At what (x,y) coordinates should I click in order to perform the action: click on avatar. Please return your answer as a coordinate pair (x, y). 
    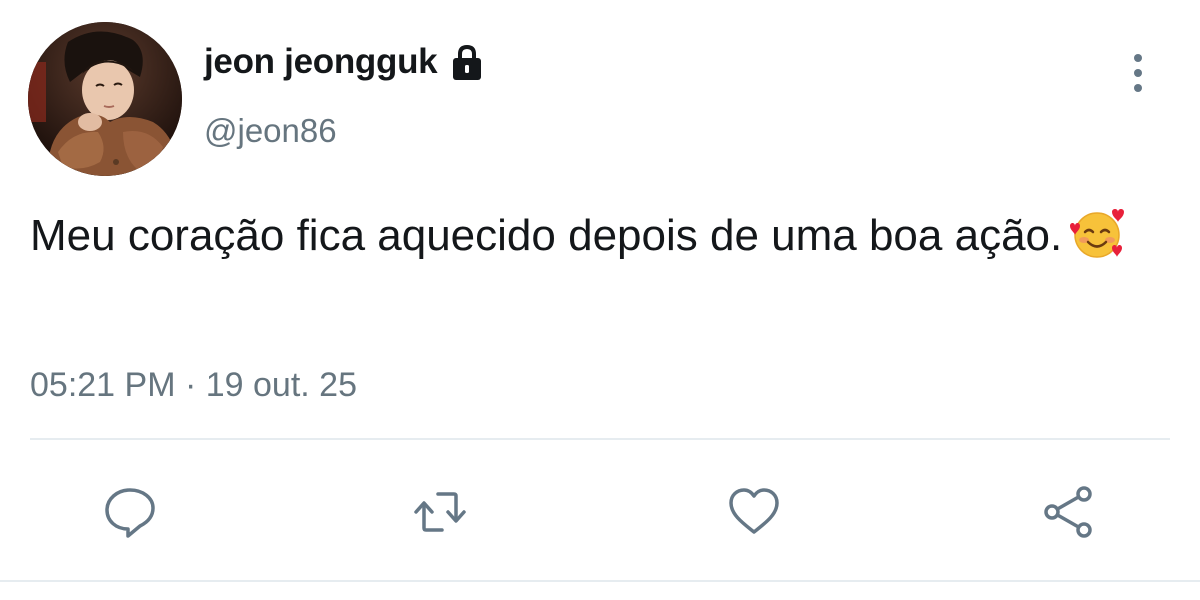
    Looking at the image, I should click on (105, 99).